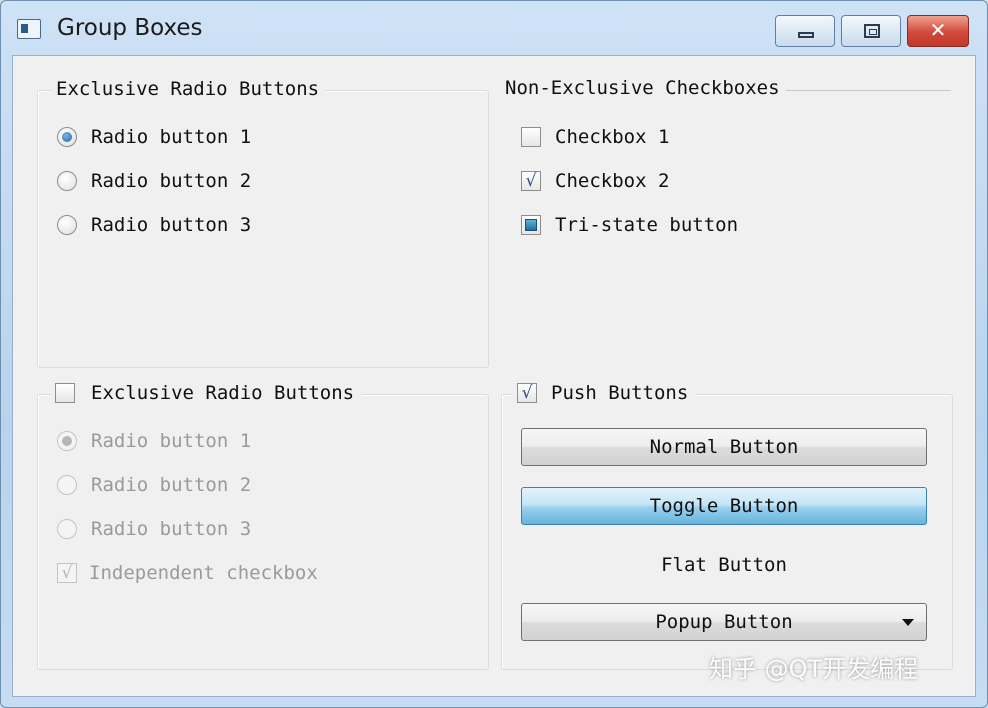 This screenshot has height=708, width=988. I want to click on flat-button: Flat Button, so click(724, 565).